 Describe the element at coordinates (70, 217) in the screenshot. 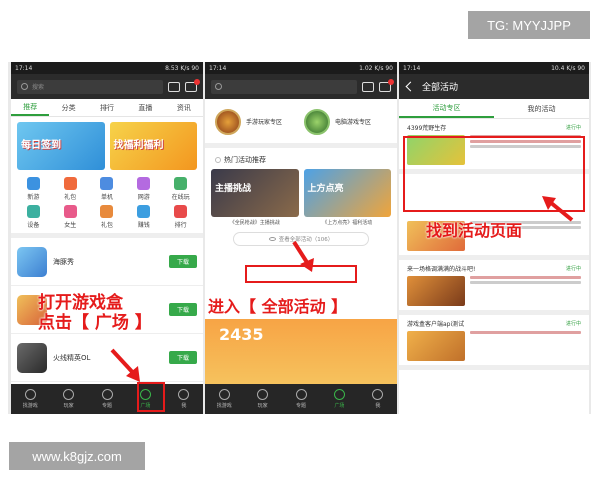

I see `grid-item: 女生` at that location.